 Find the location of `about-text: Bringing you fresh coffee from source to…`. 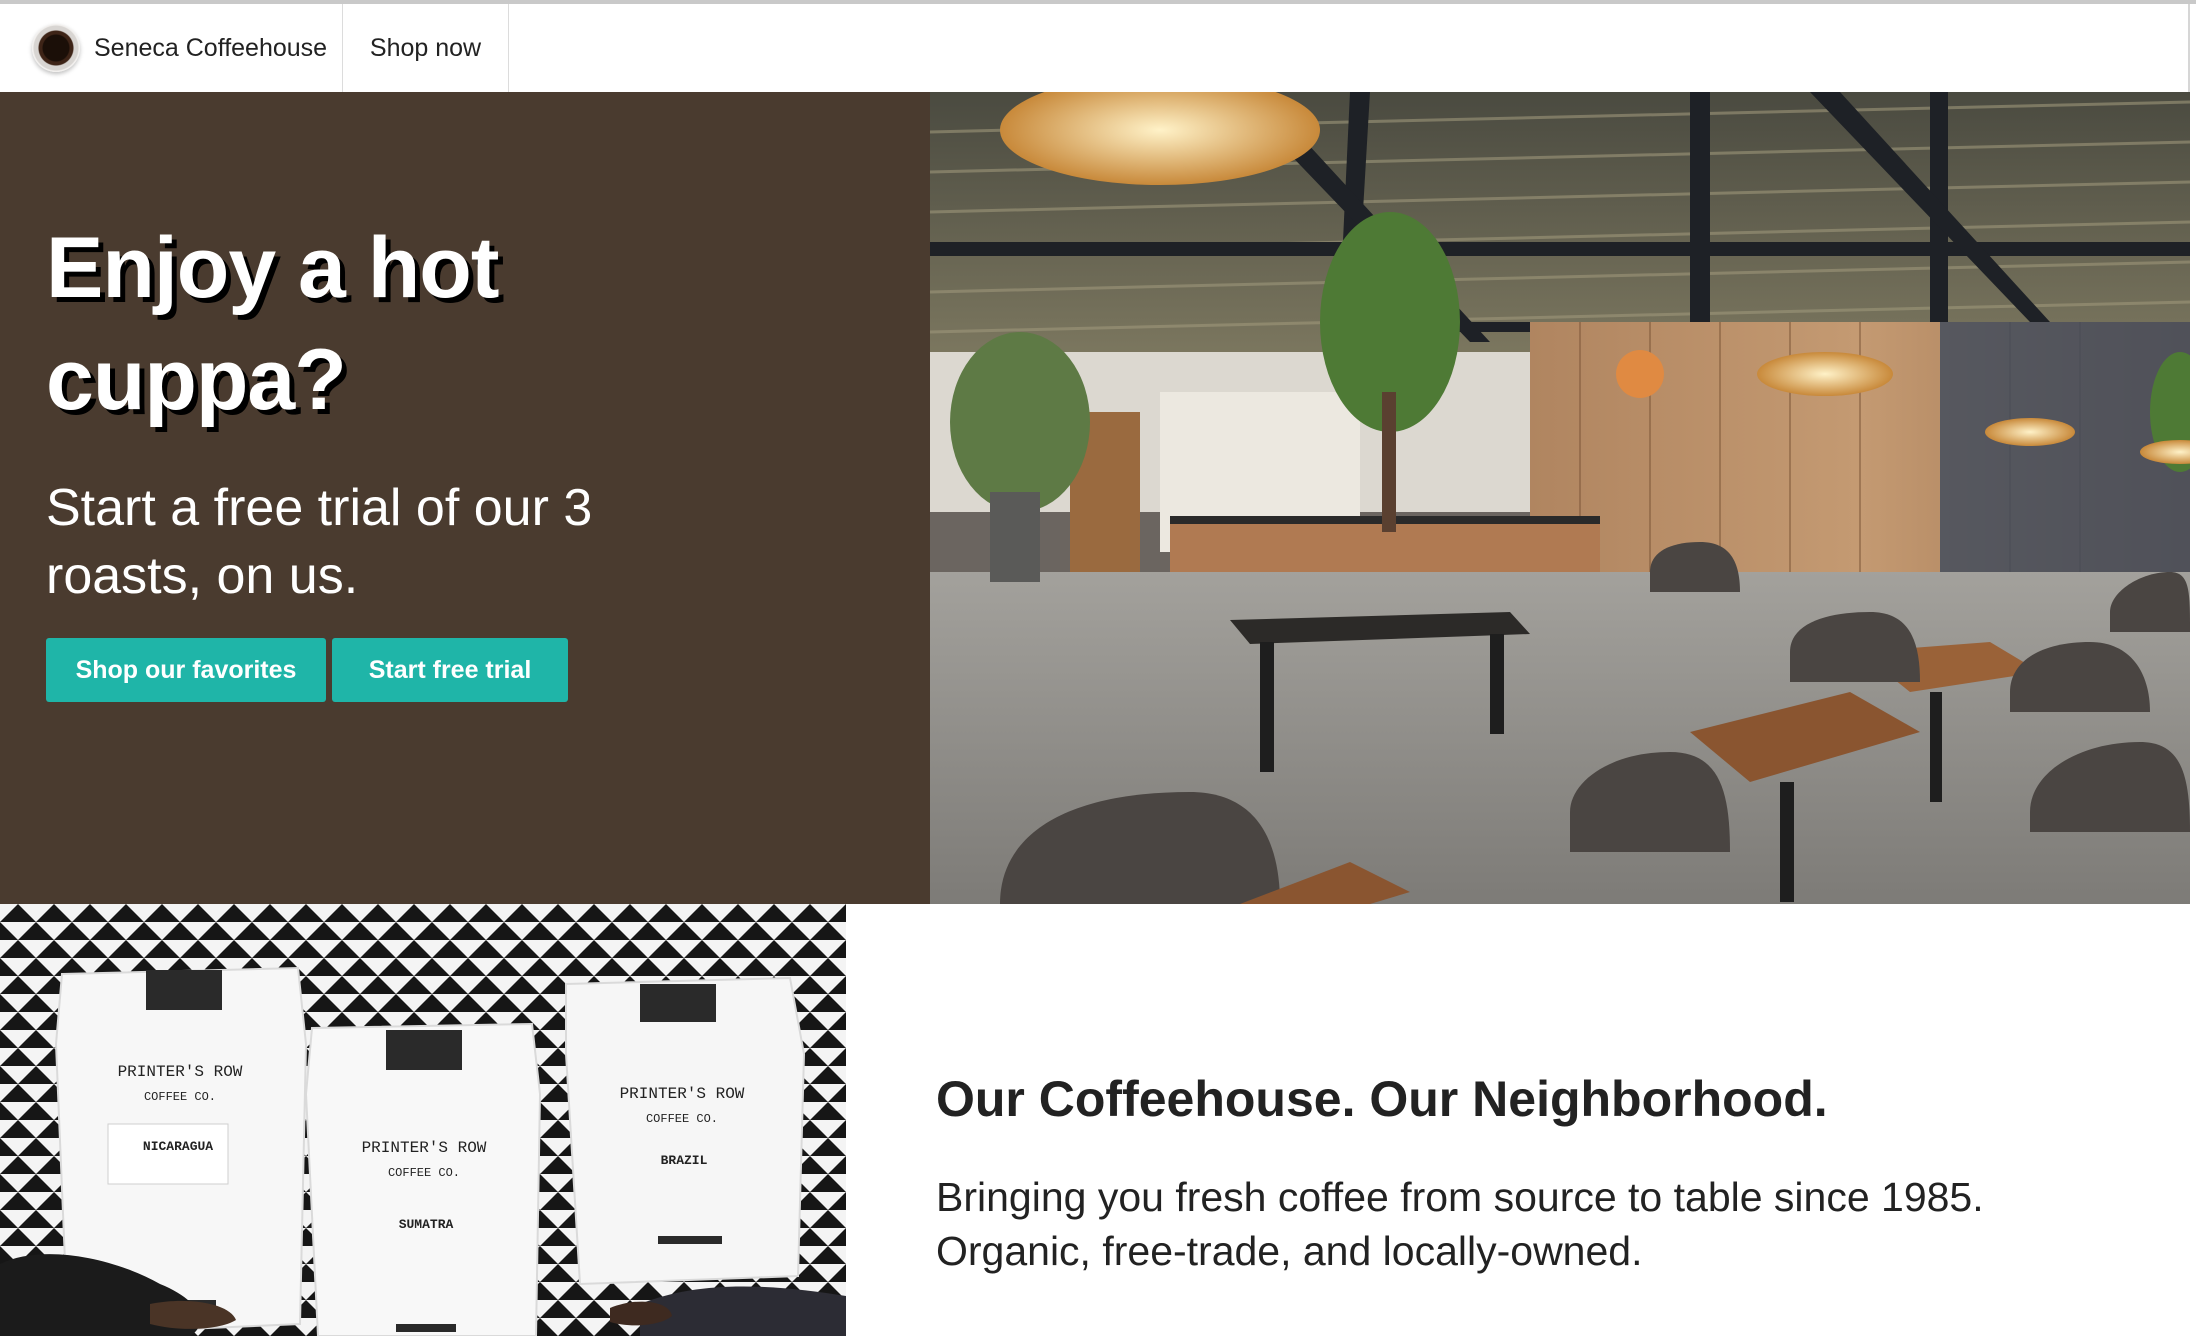

about-text: Bringing you fresh coffee from source to… is located at coordinates (1460, 1224).